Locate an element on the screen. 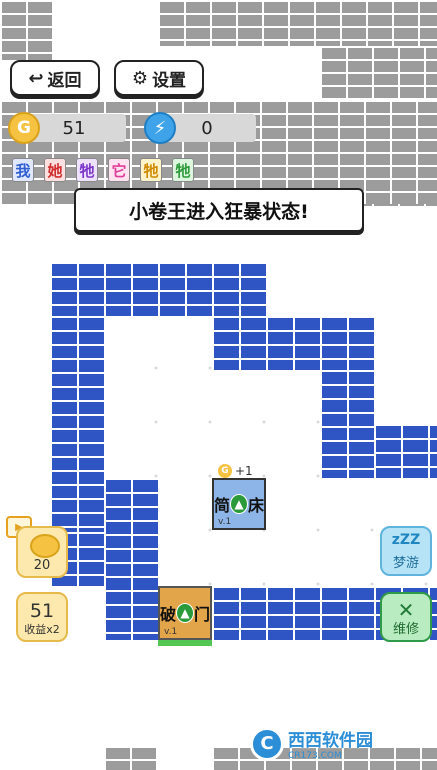 This screenshot has width=437, height=770. sleep-zzz-icon: zZZ is located at coordinates (406, 540).